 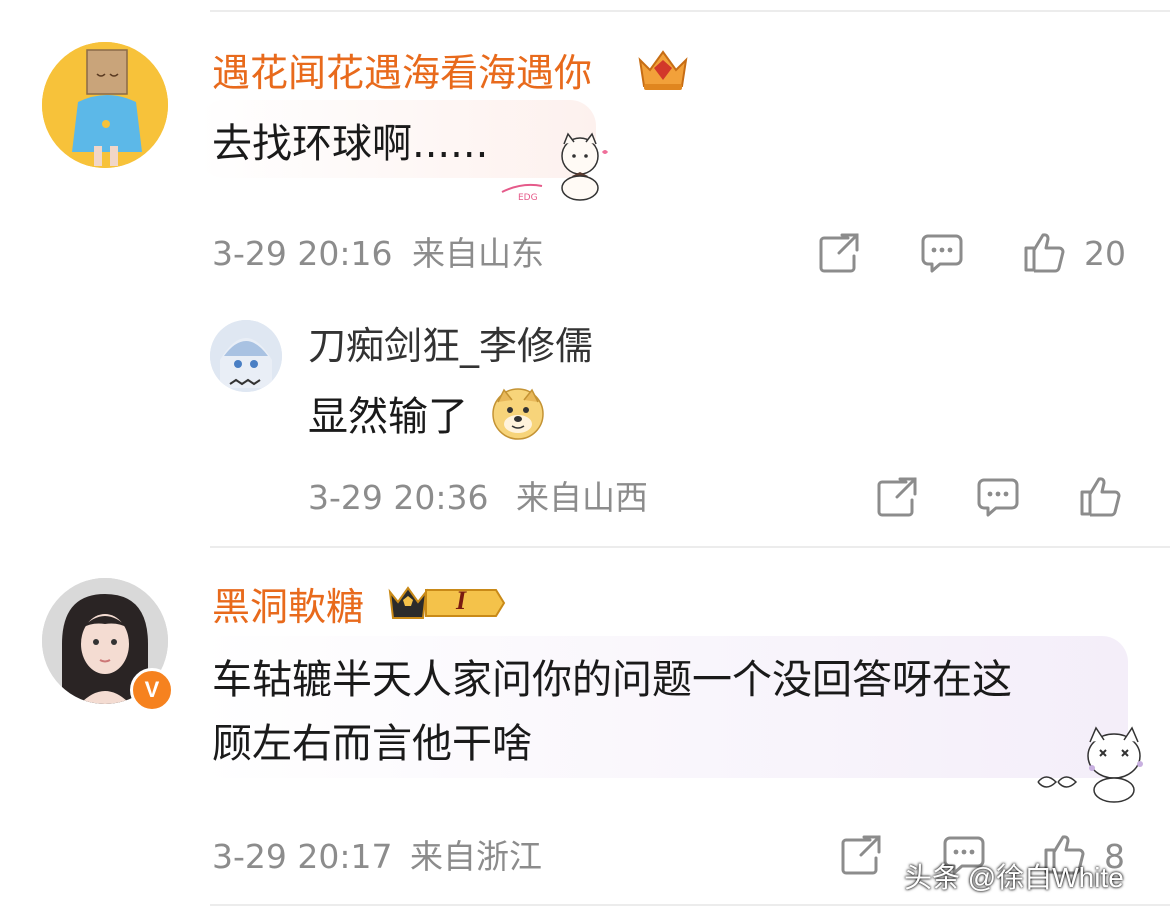 What do you see at coordinates (528, 197) in the screenshot?
I see `sticker-label: EDG` at bounding box center [528, 197].